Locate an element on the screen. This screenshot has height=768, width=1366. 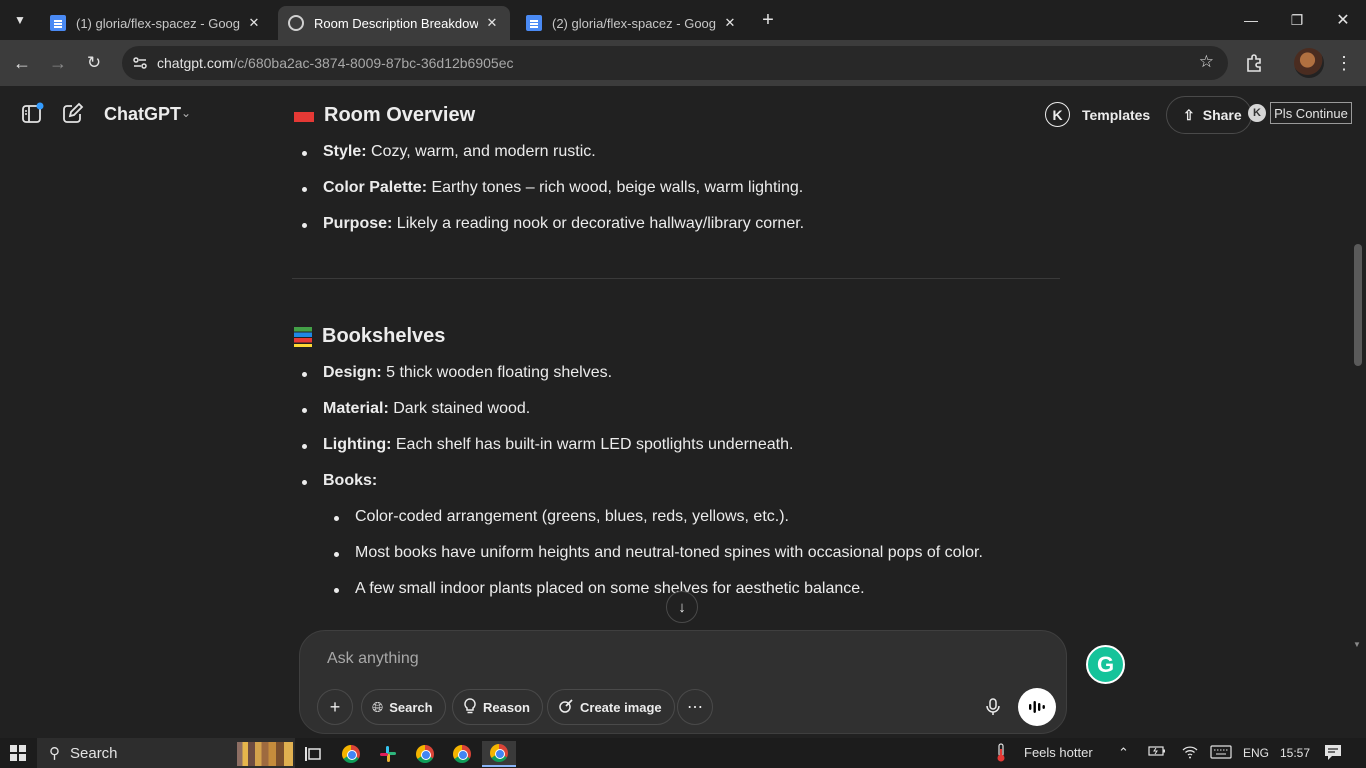
templates-button: Templates is located at coordinates (1116, 115).